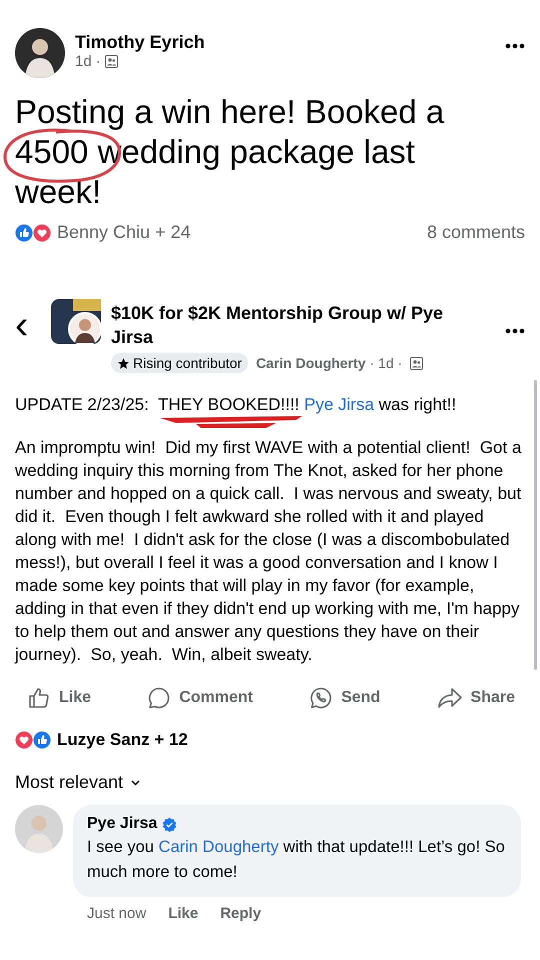 This screenshot has width=540, height=960. I want to click on group-name: $10K for $2K Mentorship Group w/ Pye Jirsa, so click(286, 325).